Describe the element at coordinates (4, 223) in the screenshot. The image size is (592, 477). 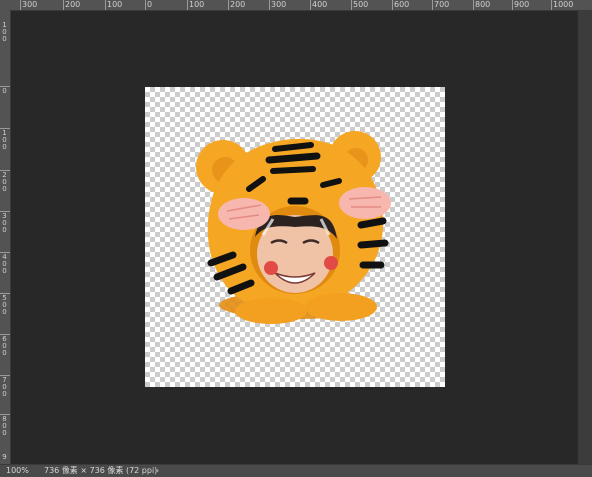
I see `ruler-label: 3 0 0` at that location.